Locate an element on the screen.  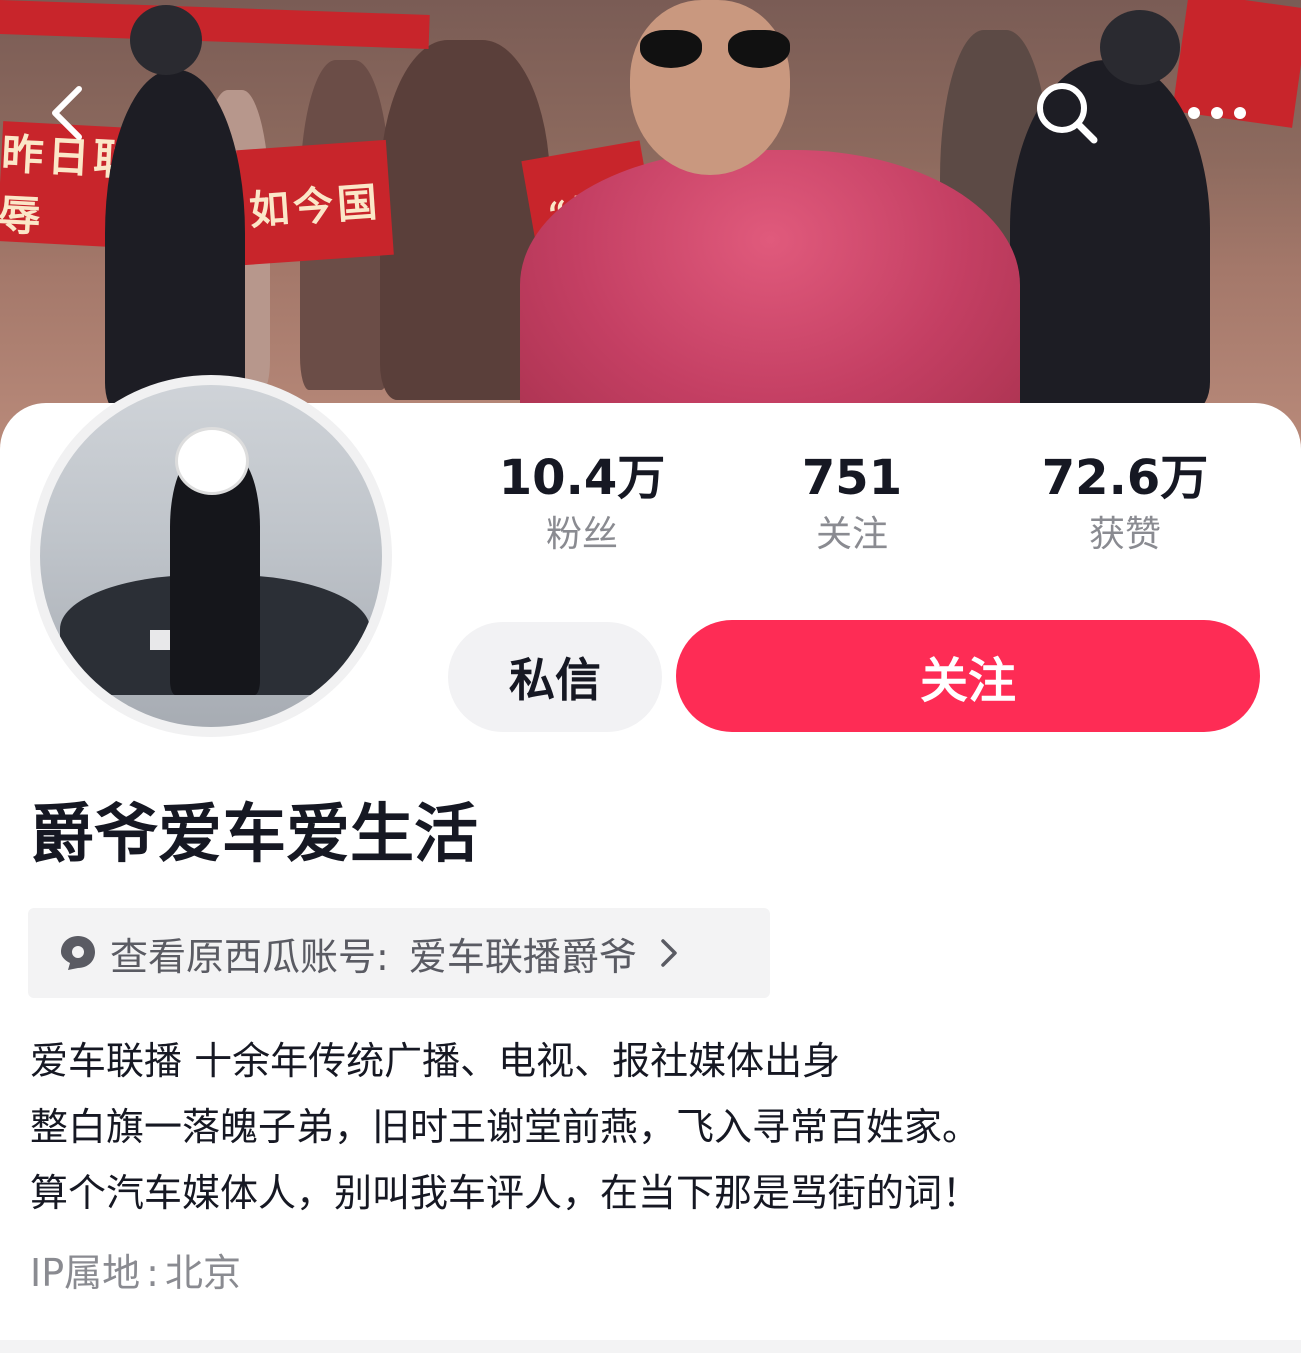
more-button is located at coordinates (1217, 113).